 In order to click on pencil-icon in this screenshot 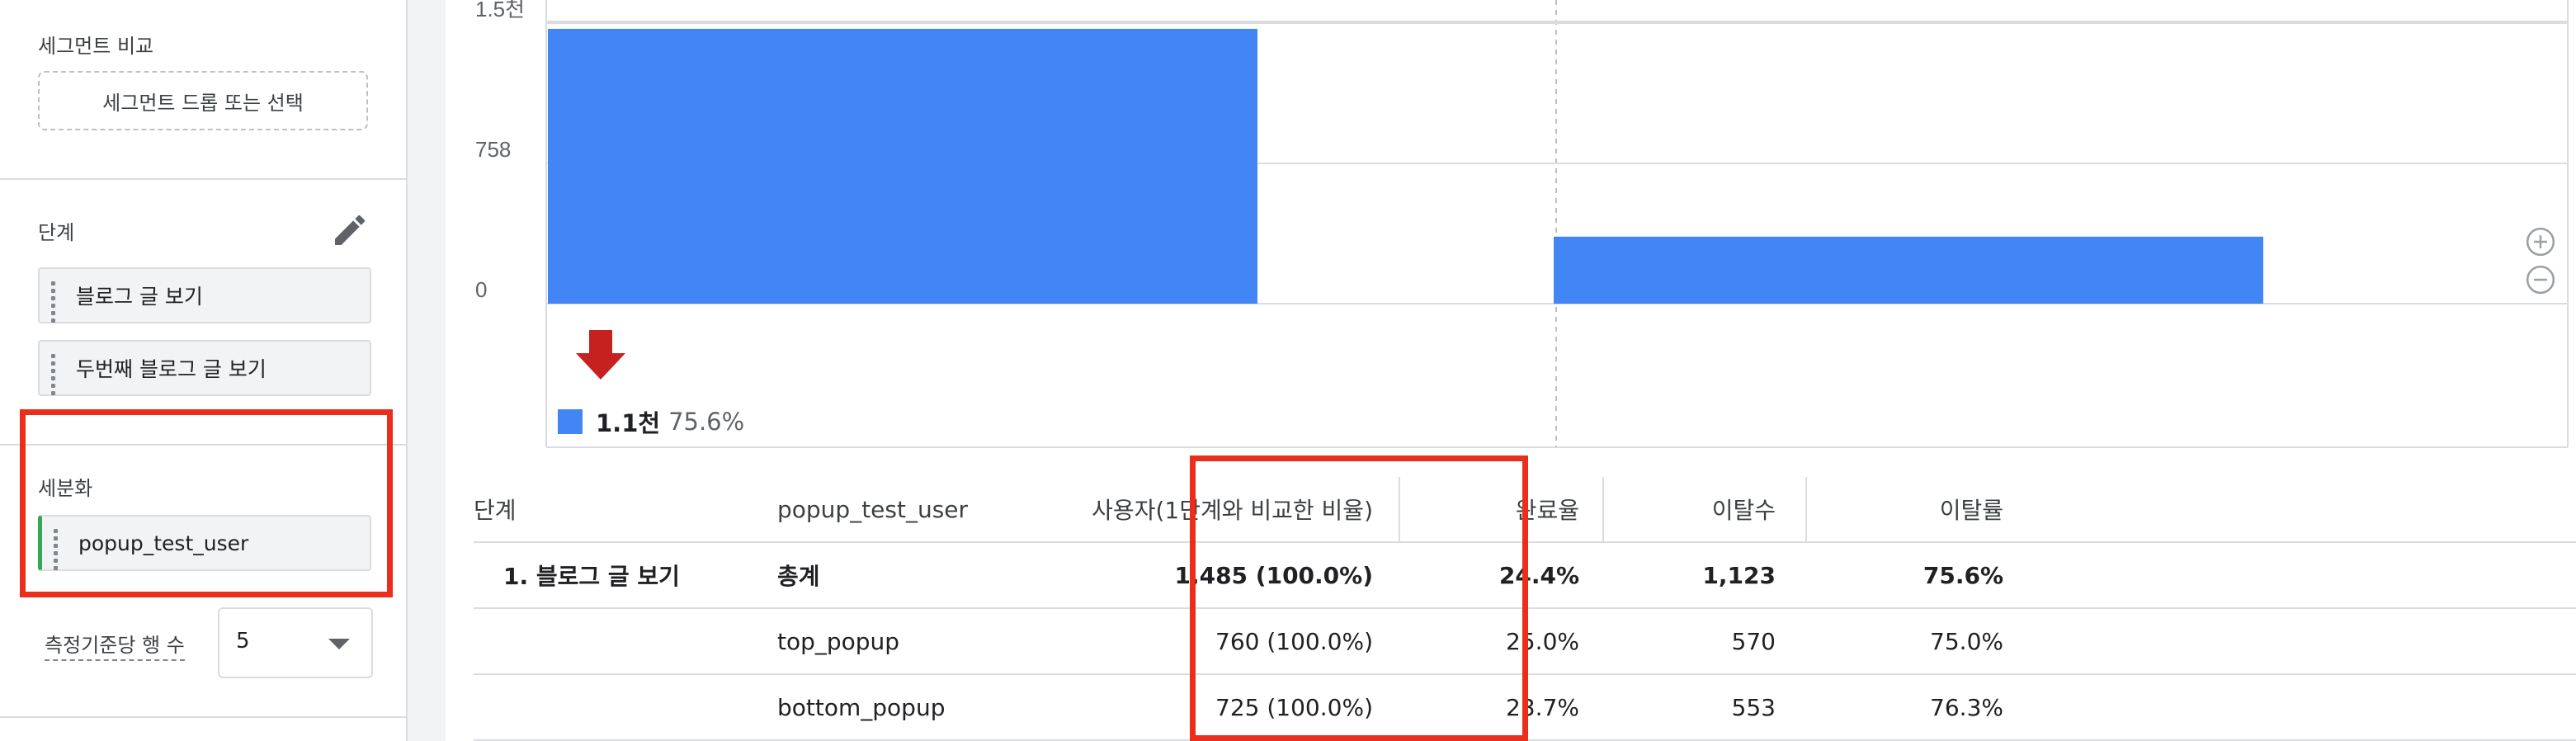, I will do `click(350, 230)`.